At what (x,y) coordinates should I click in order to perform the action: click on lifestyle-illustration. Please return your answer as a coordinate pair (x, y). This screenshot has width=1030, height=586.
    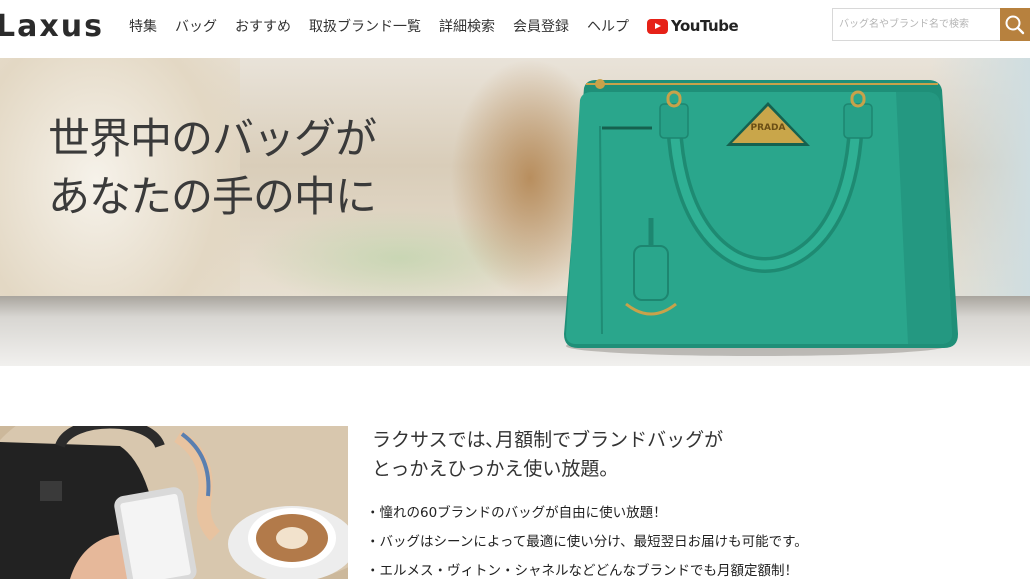
    Looking at the image, I should click on (174, 502).